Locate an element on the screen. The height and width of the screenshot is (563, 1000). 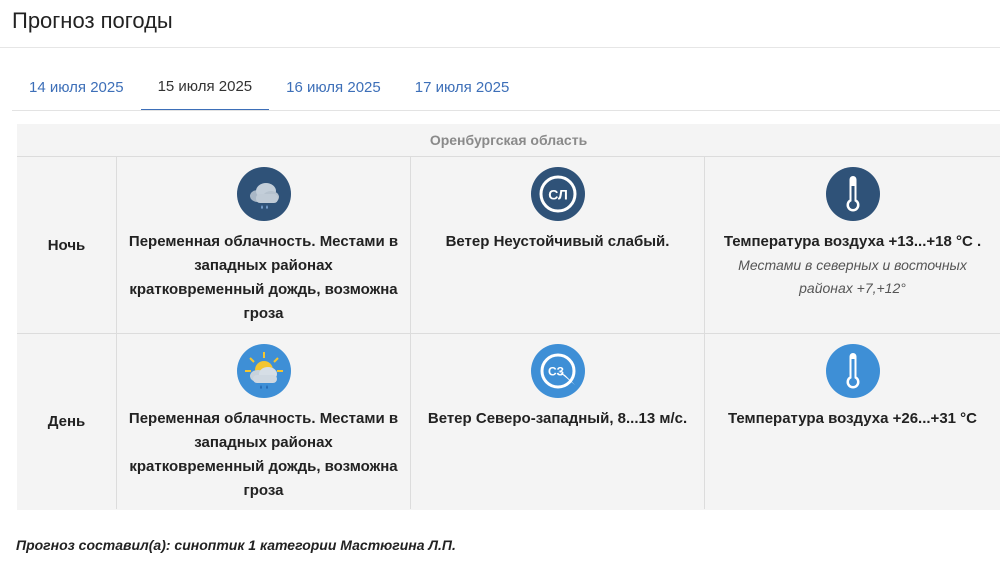
period-label: Ночь is located at coordinates (67, 245).